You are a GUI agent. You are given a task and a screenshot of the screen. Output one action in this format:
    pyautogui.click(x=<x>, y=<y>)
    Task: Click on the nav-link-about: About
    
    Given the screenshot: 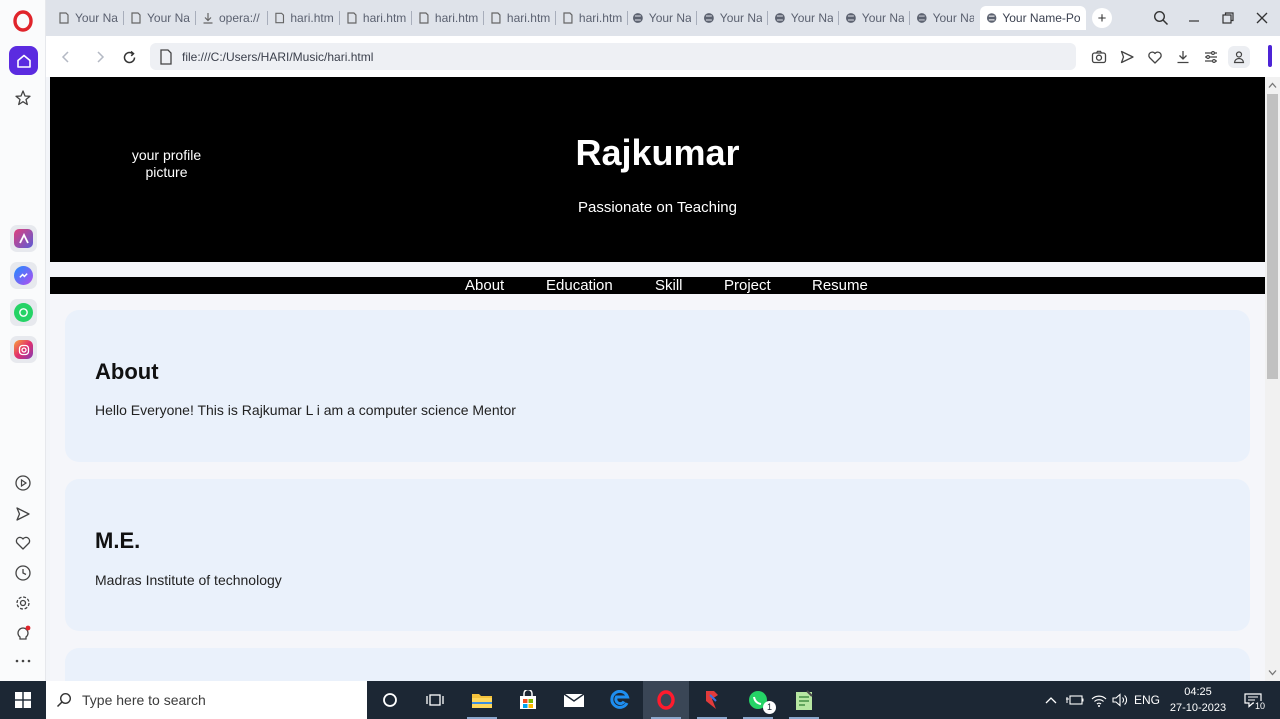 What is the action you would take?
    pyautogui.click(x=484, y=285)
    